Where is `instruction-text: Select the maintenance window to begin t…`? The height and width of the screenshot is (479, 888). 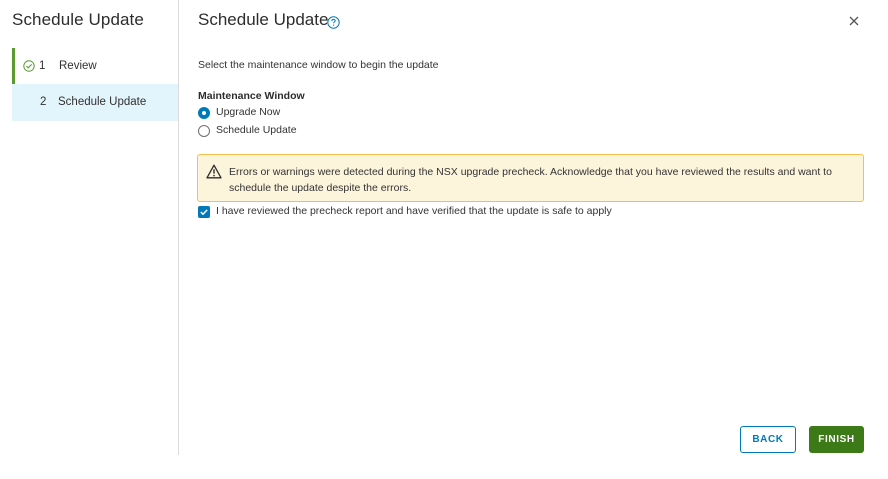 instruction-text: Select the maintenance window to begin t… is located at coordinates (318, 65).